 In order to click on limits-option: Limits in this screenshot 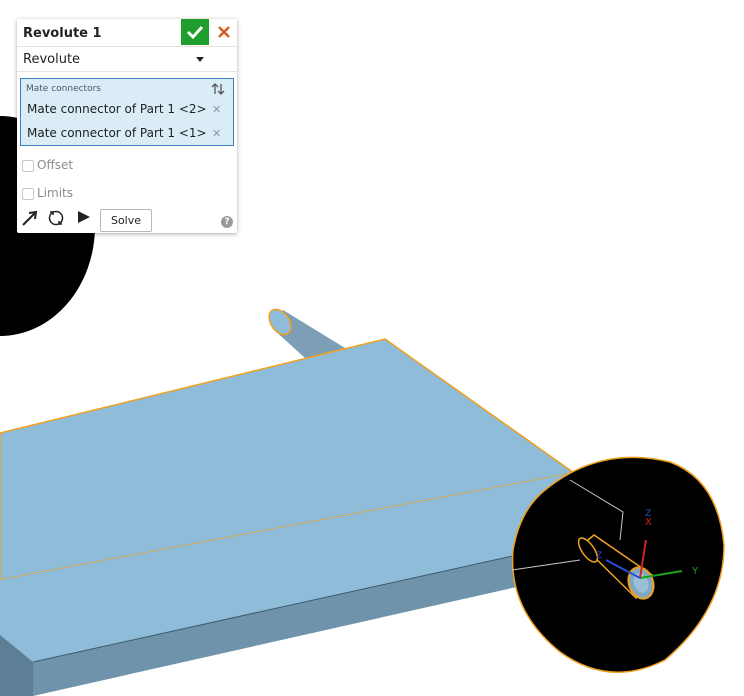, I will do `click(101, 194)`.